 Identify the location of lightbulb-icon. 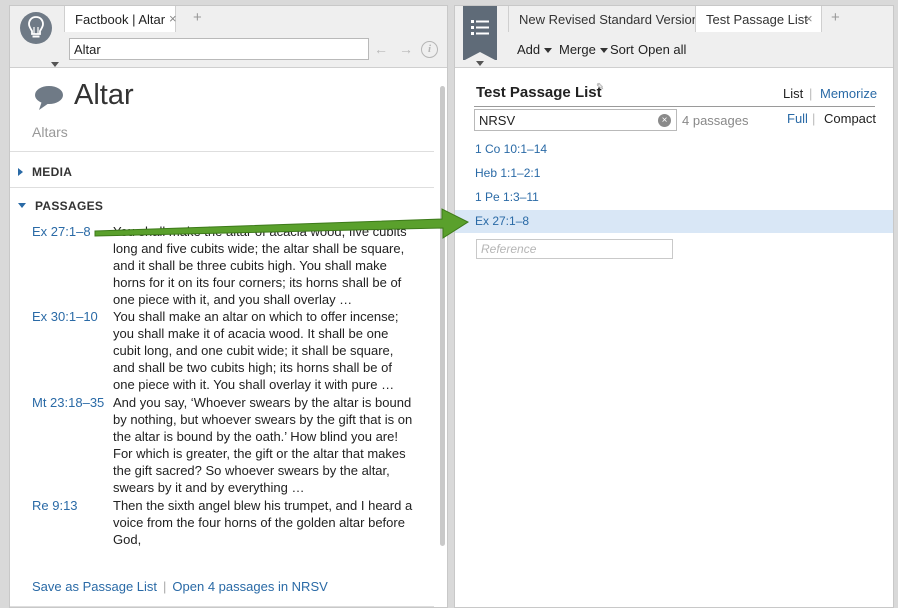
(36, 28).